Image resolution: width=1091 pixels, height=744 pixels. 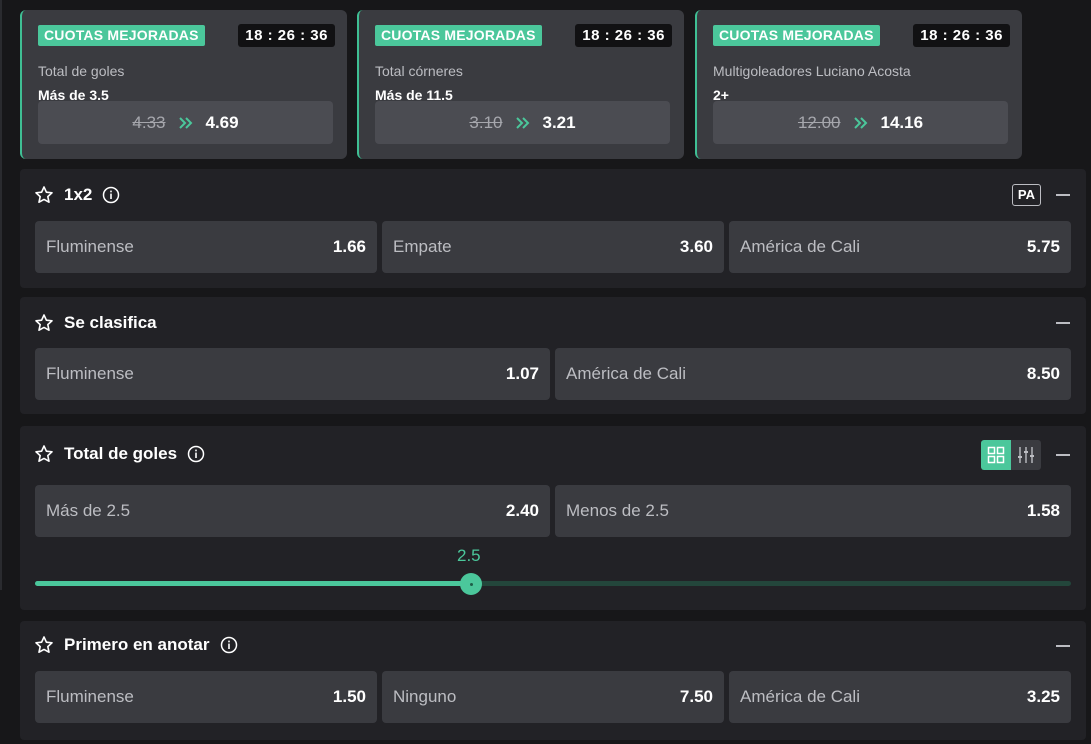 I want to click on odd-button: Fluminense 1.07, so click(x=292, y=374).